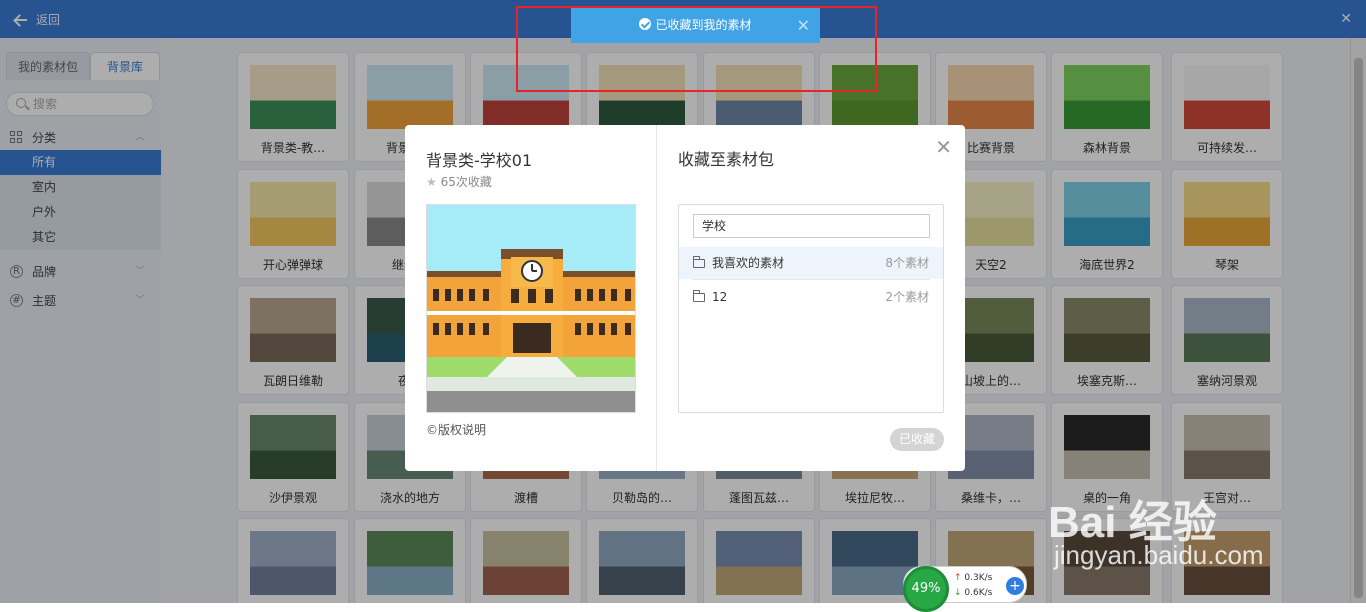 This screenshot has height=612, width=1366. What do you see at coordinates (811, 263) in the screenshot?
I see `package-item: 我喜欢的素材 8个素材` at bounding box center [811, 263].